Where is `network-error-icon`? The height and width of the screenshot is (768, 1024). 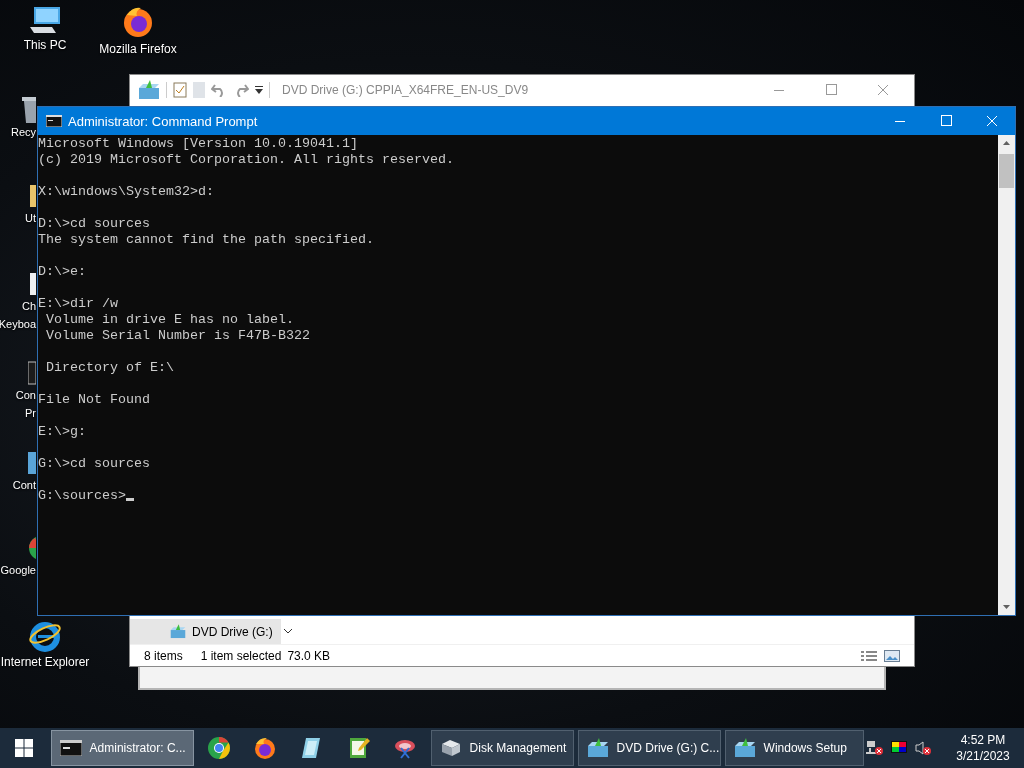 network-error-icon is located at coordinates (875, 748).